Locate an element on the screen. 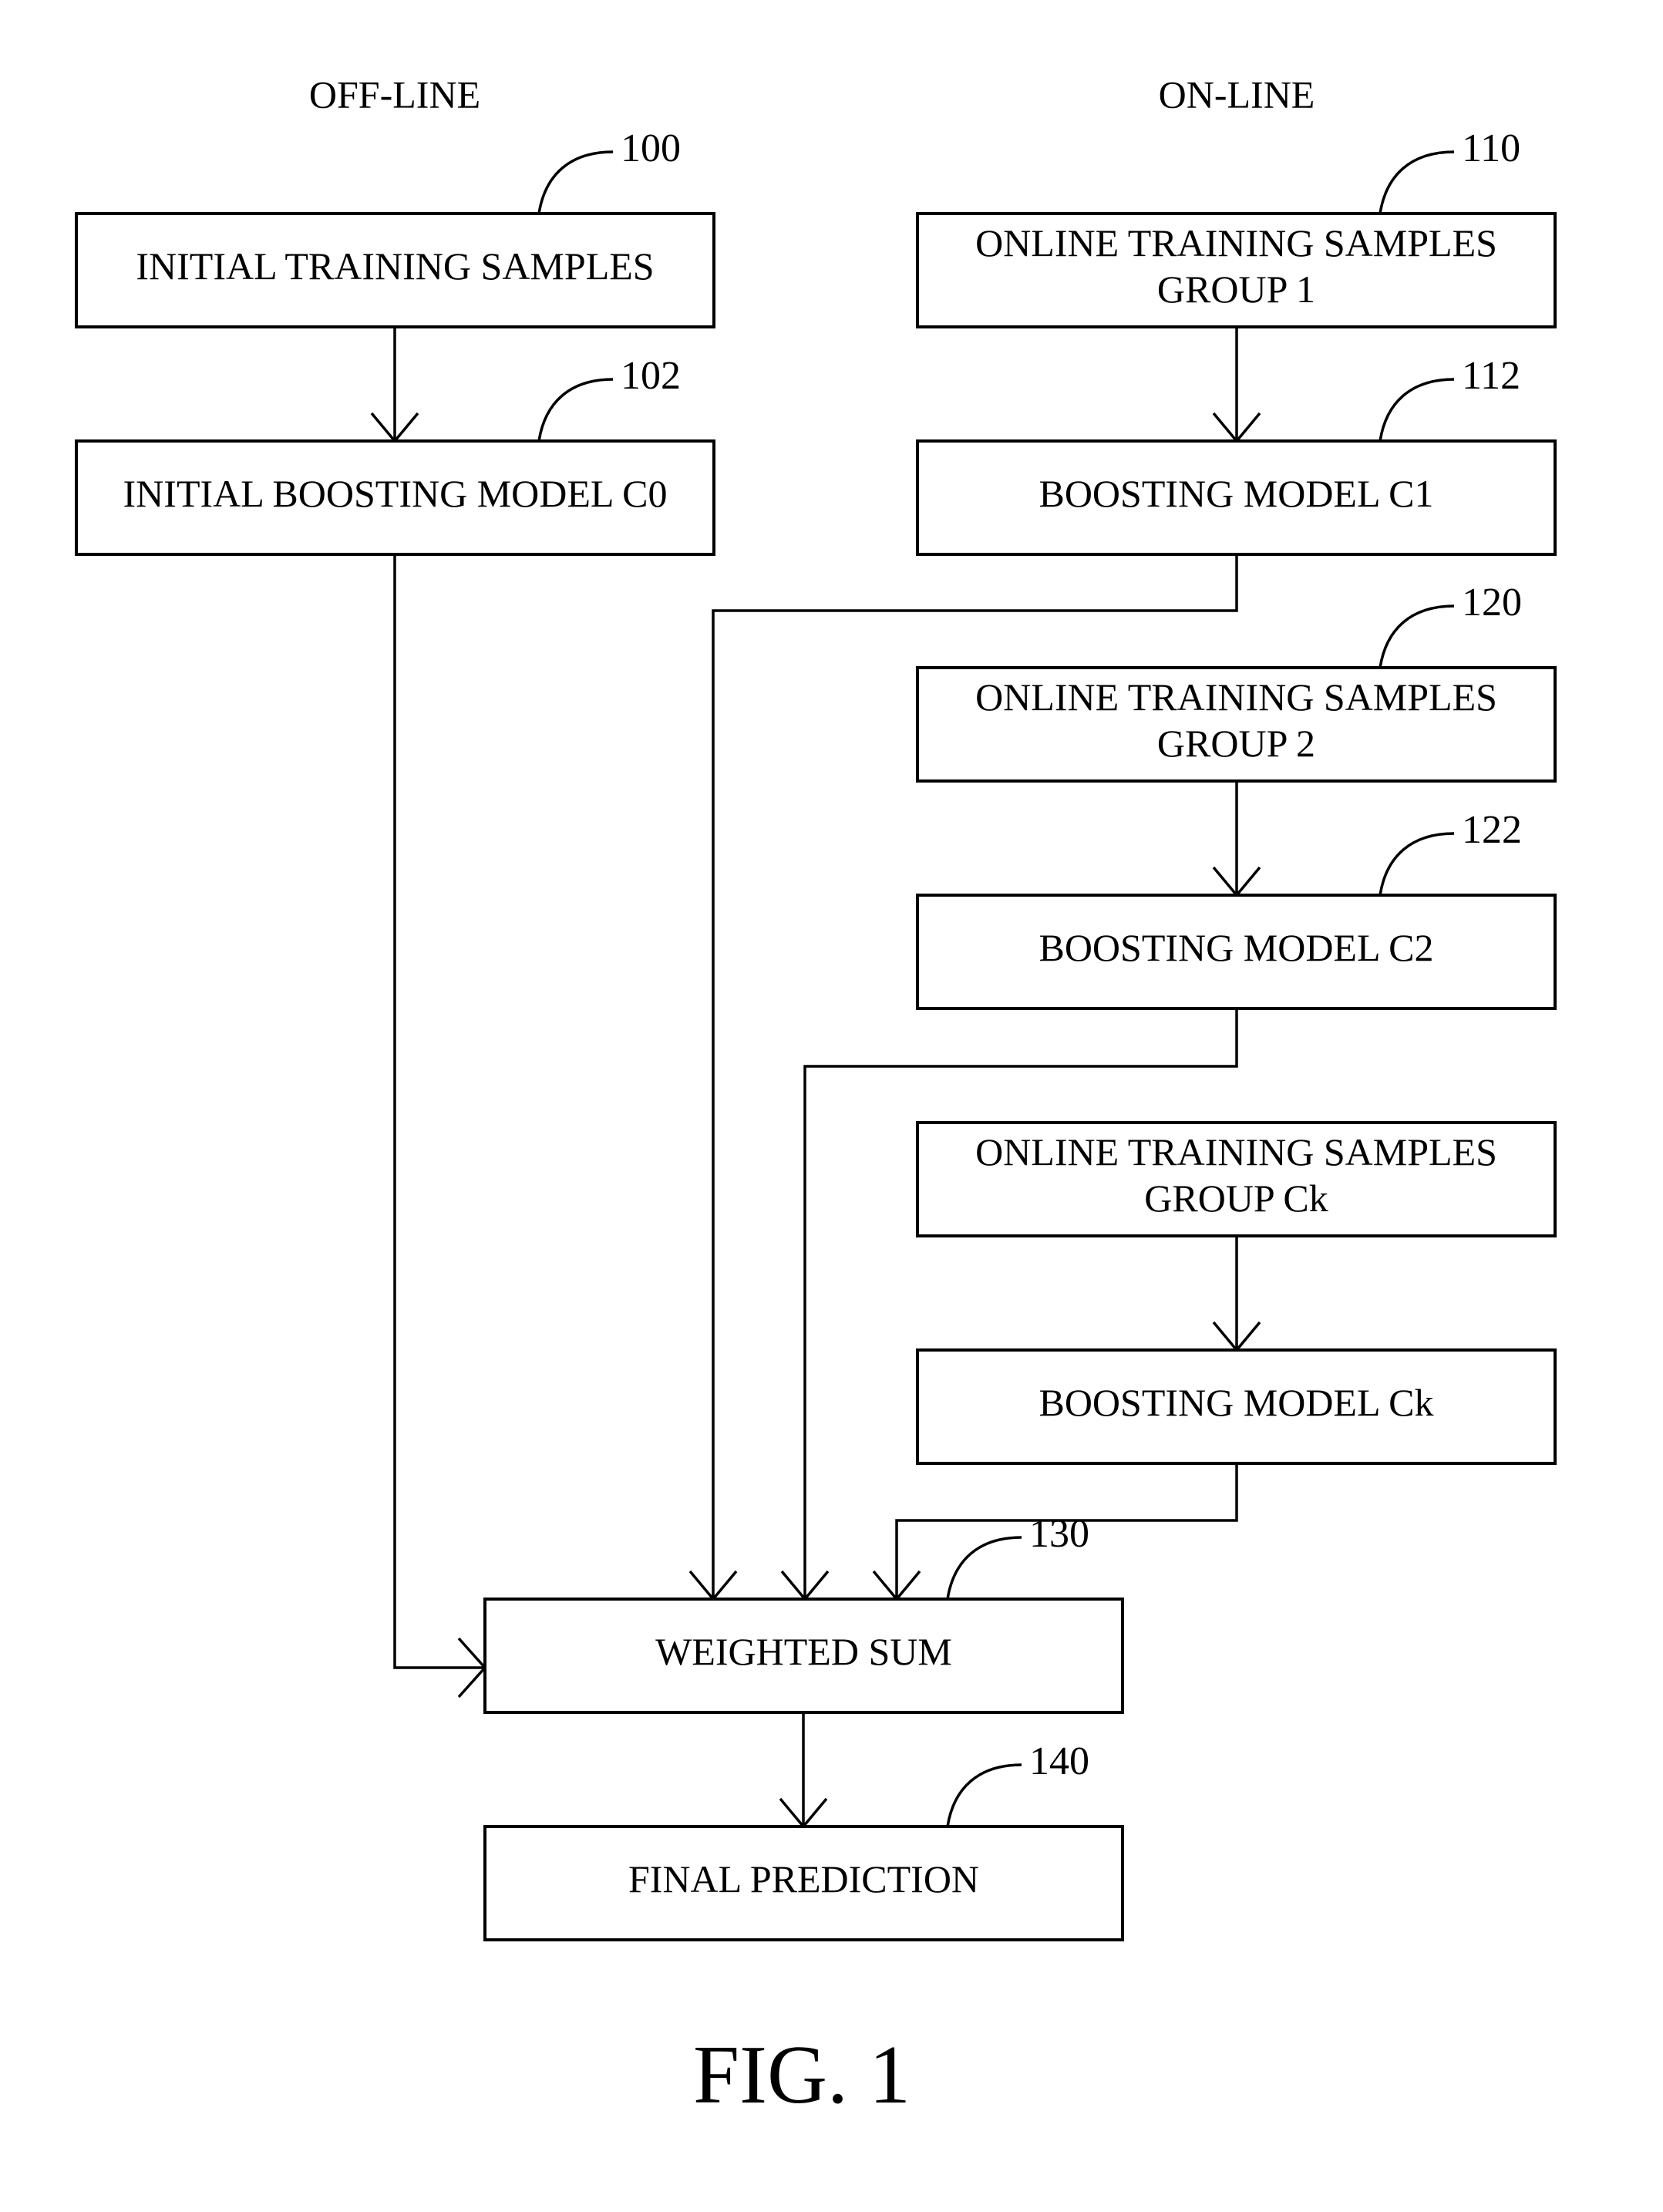 This screenshot has height=2212, width=1663. figure-caption: FIG. 1 is located at coordinates (802, 2075).